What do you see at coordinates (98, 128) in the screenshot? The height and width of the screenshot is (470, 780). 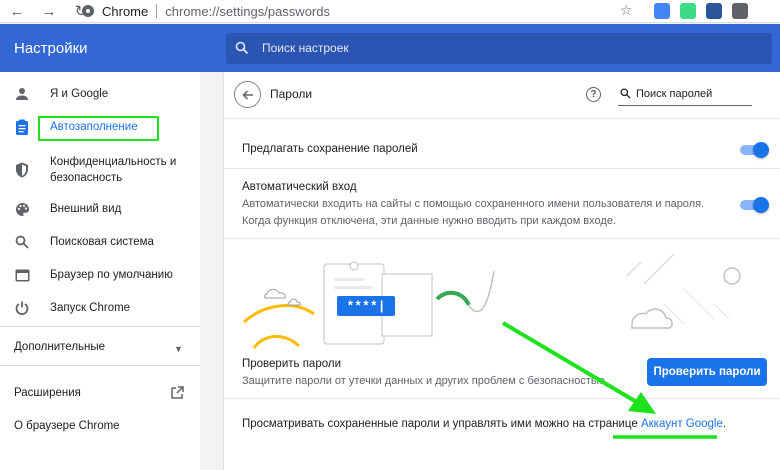 I see `autofill-highlight-annotation` at bounding box center [98, 128].